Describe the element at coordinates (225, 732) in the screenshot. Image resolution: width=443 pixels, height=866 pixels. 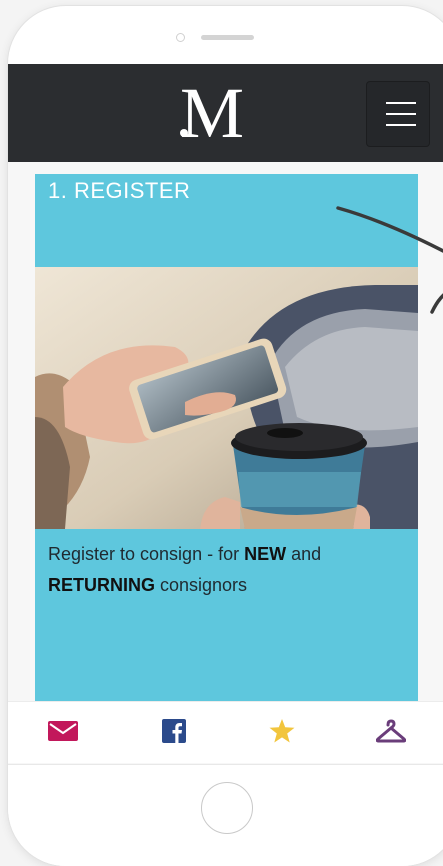
I see `bottom-navigation` at that location.